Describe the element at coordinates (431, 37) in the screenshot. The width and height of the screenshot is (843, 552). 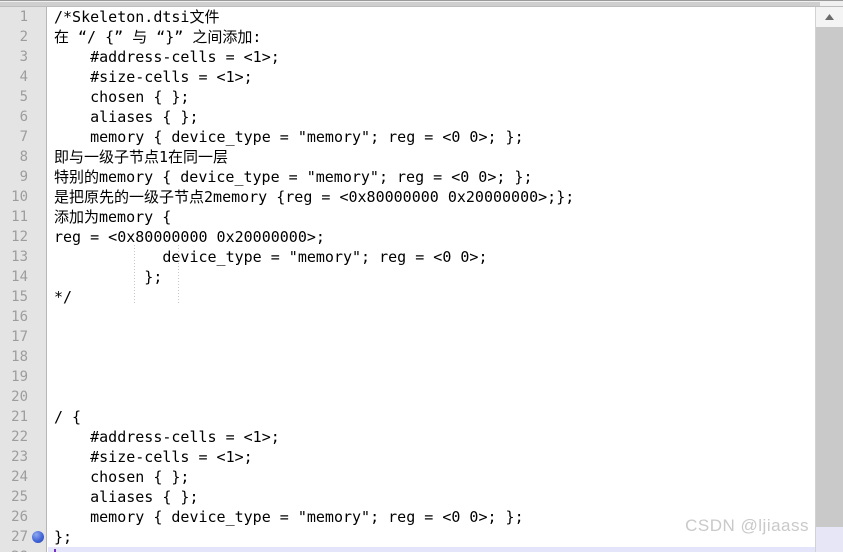
I see `code-line: 在 “/ {” 与 “}” 之间添加:` at that location.